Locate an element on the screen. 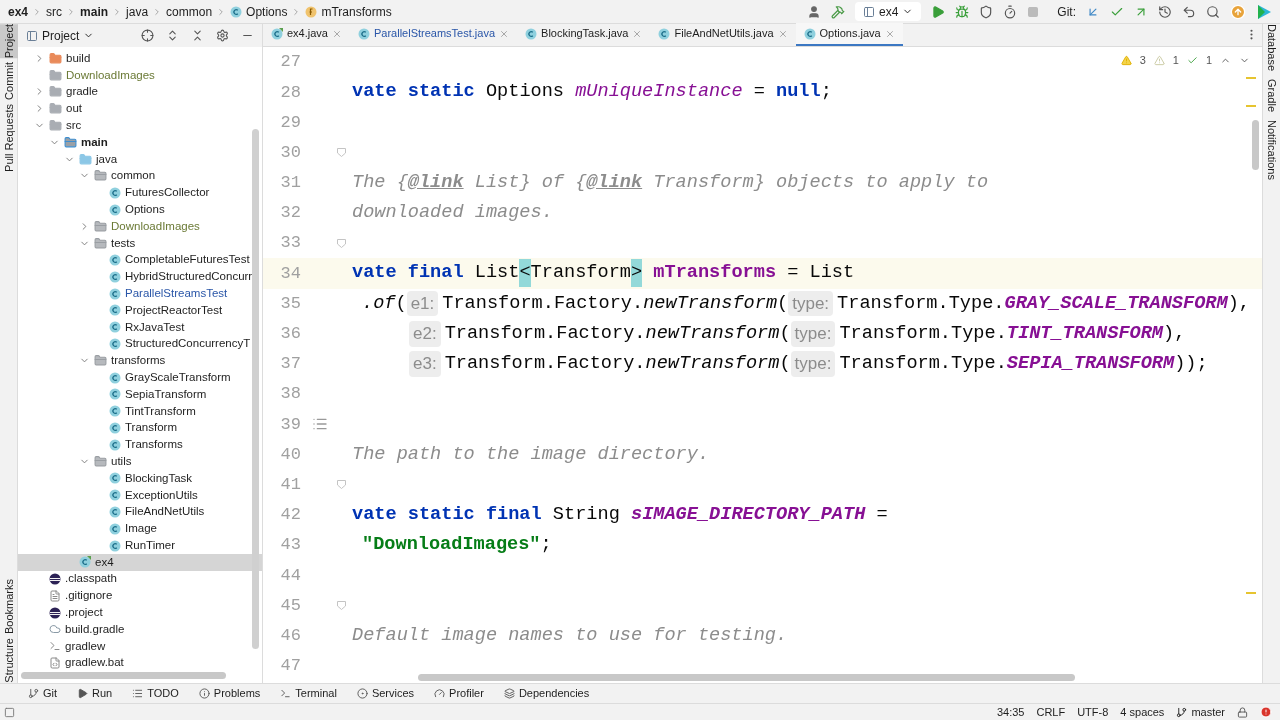  code-token: TINT_TRANSFORM is located at coordinates (1085, 333).